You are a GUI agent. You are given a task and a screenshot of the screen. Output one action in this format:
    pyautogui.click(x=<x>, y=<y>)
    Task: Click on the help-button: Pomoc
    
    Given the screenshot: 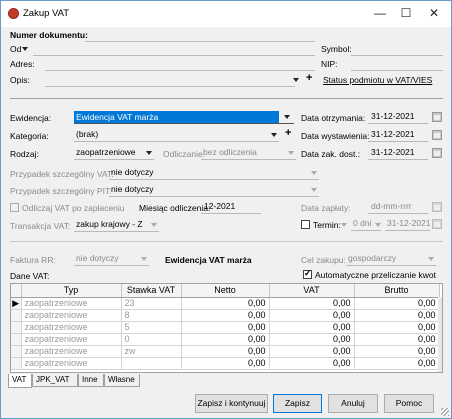 What is the action you would take?
    pyautogui.click(x=409, y=403)
    